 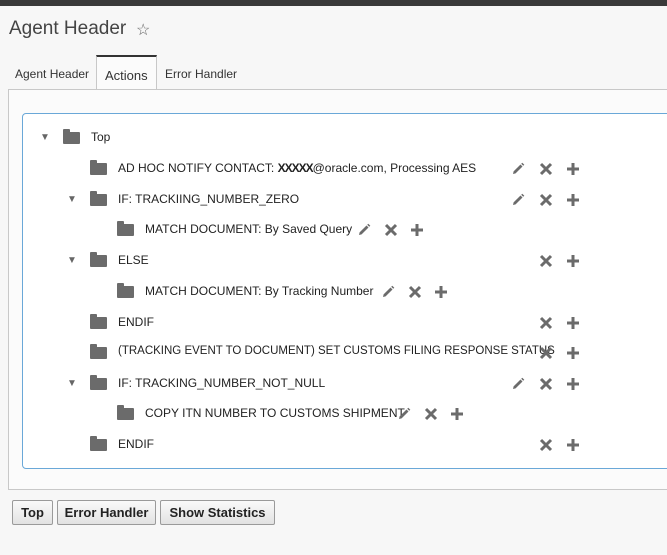 I want to click on tree-node-label: COPY ITN NUMBER TO CUSTOMS SHIPMENT, so click(x=275, y=413).